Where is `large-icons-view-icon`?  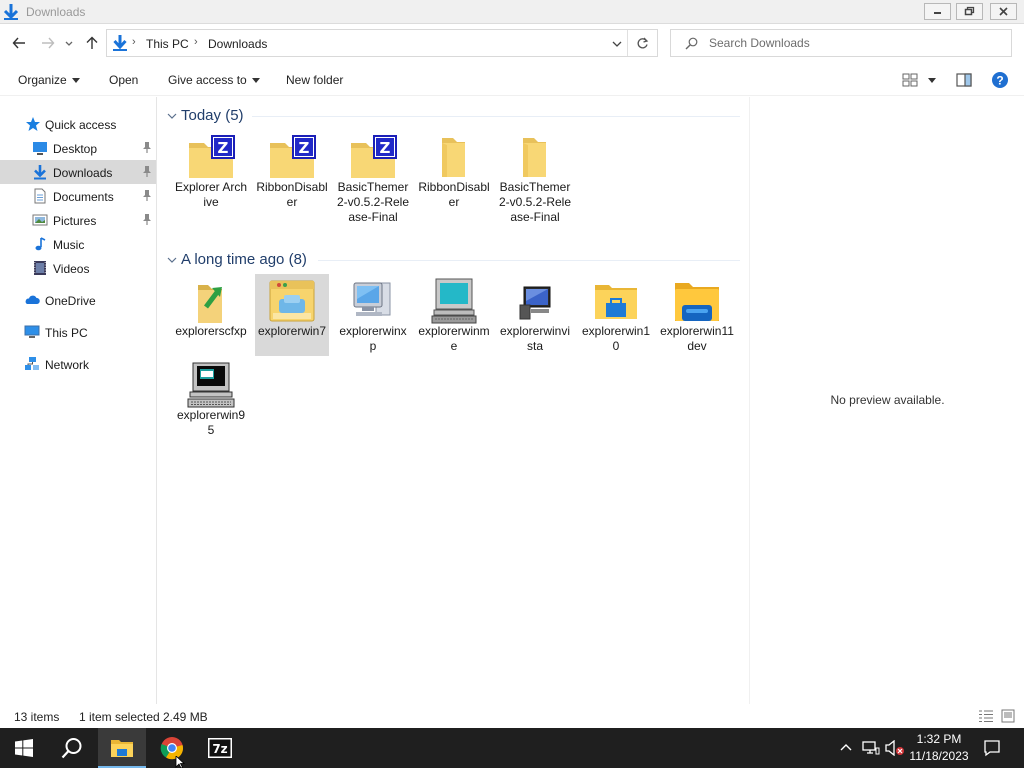 large-icons-view-icon is located at coordinates (1008, 716).